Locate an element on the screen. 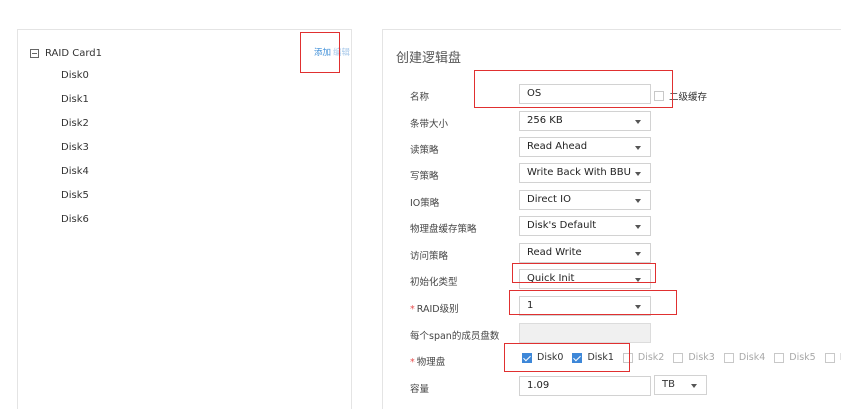 This screenshot has width=841, height=409. disk5-option-label: Disk5 is located at coordinates (802, 357).